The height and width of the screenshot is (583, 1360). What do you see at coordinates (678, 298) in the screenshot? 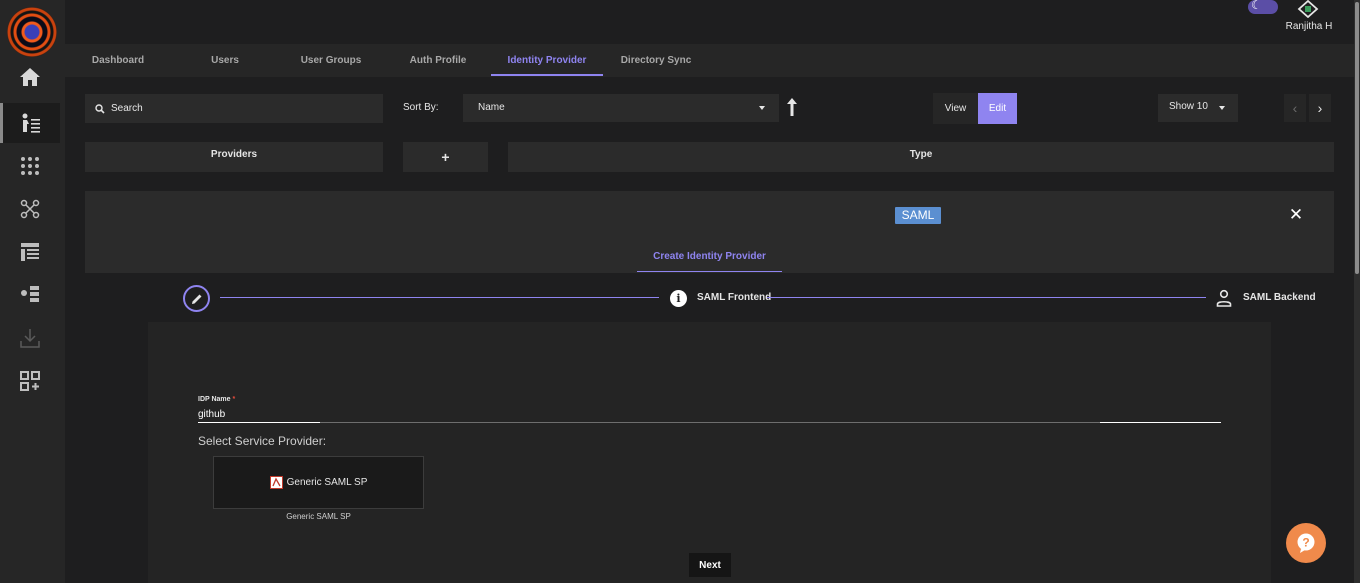
I see `info-icon: i` at bounding box center [678, 298].